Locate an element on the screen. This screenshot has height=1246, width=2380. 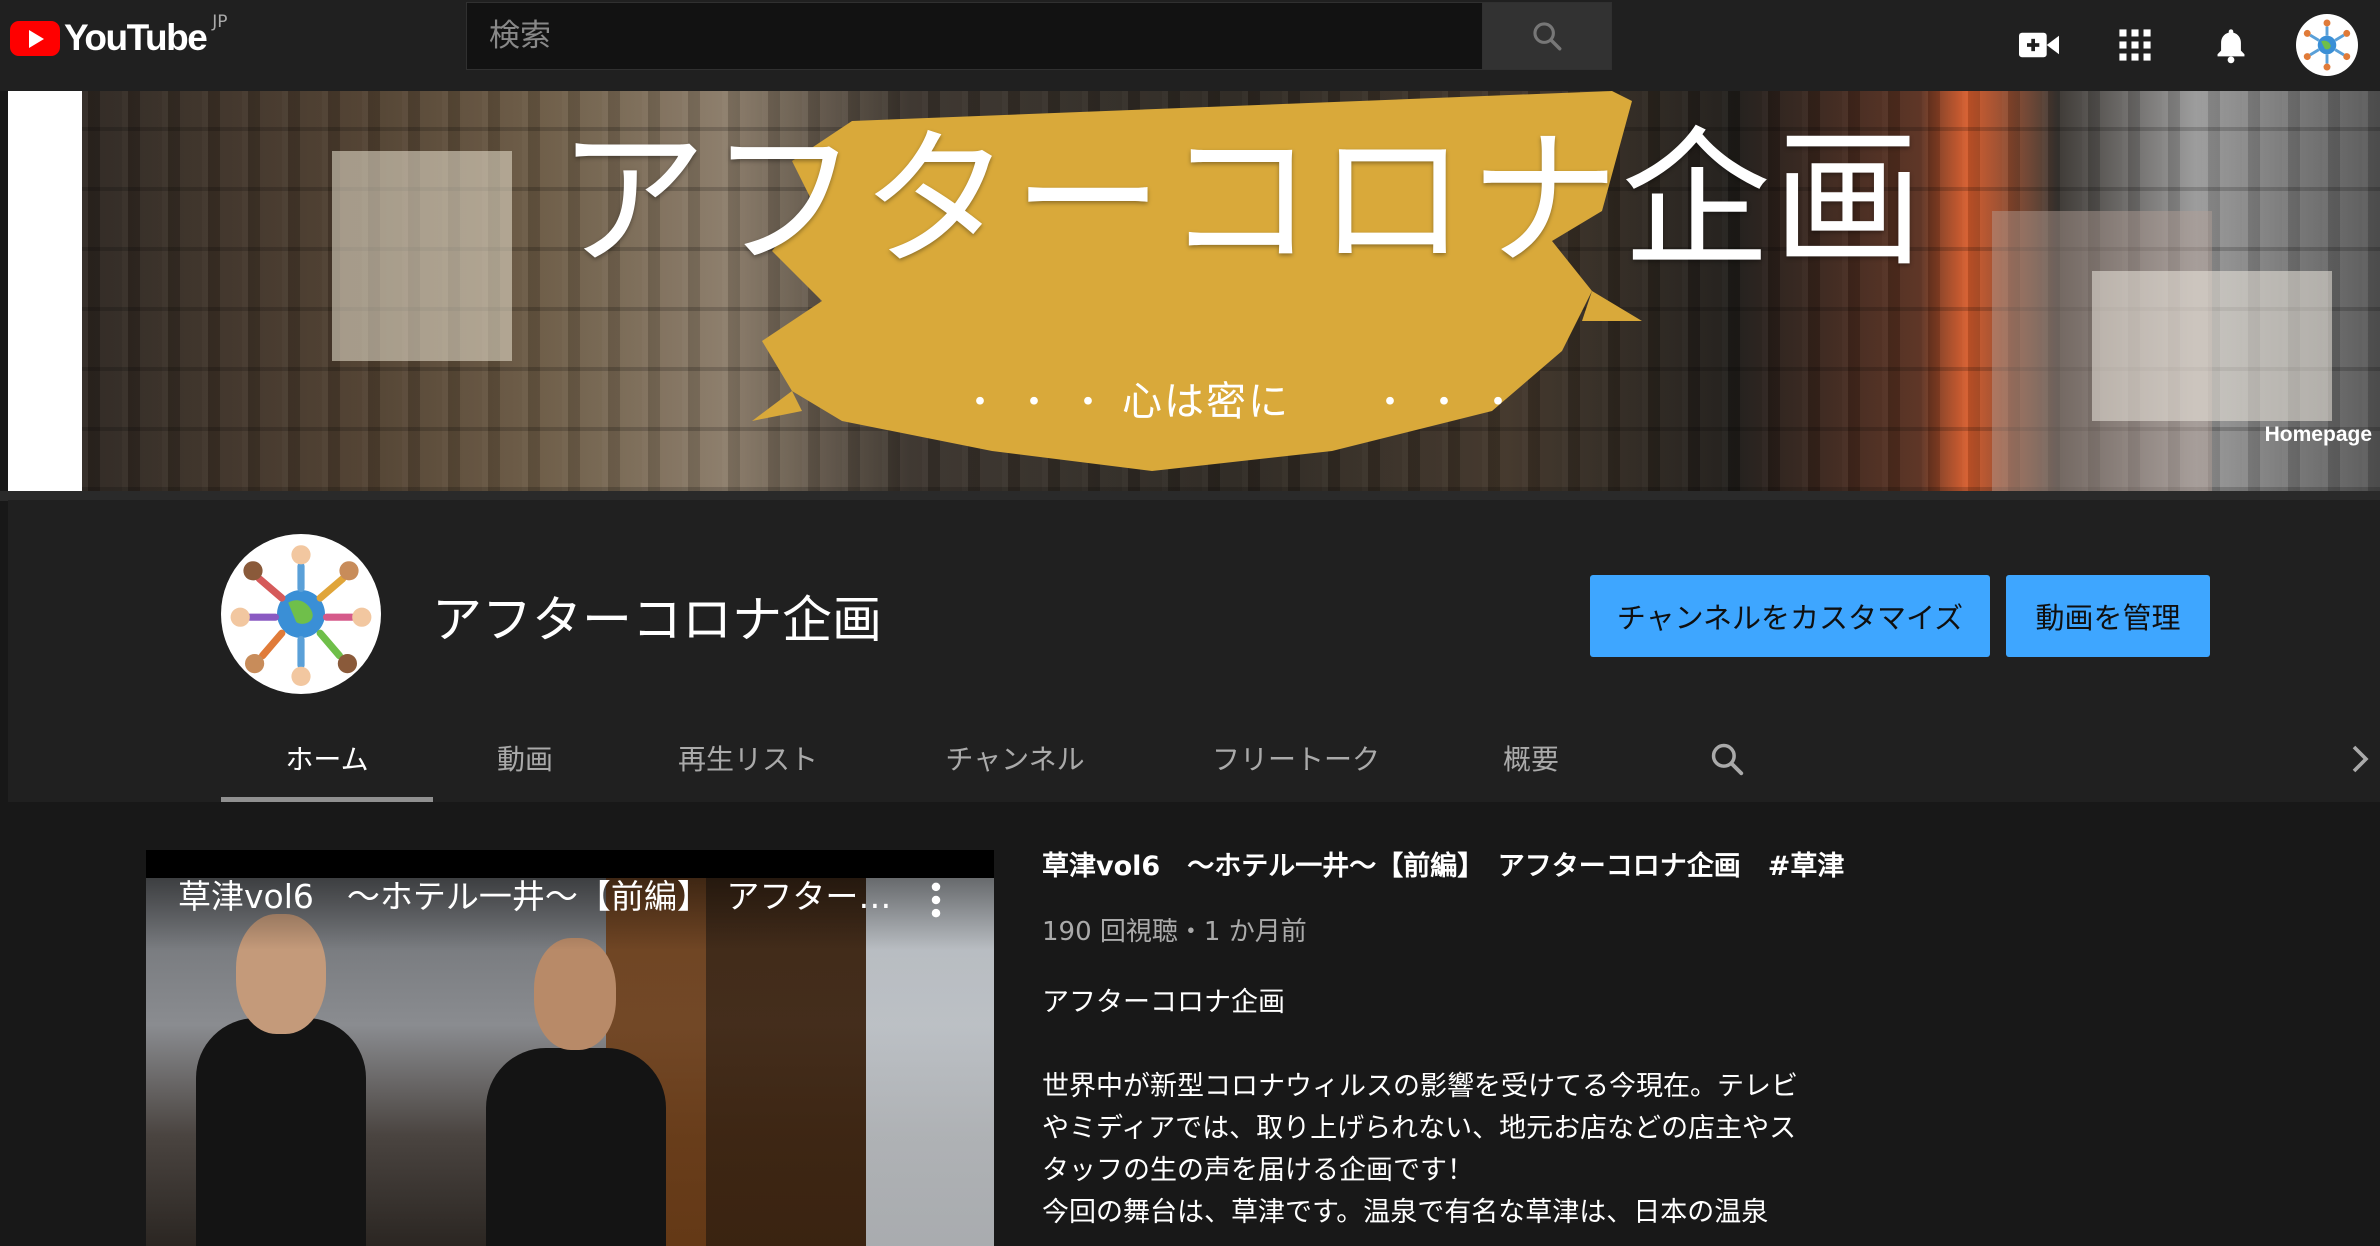
top-bar: YouTube JP is located at coordinates (1190, 45).